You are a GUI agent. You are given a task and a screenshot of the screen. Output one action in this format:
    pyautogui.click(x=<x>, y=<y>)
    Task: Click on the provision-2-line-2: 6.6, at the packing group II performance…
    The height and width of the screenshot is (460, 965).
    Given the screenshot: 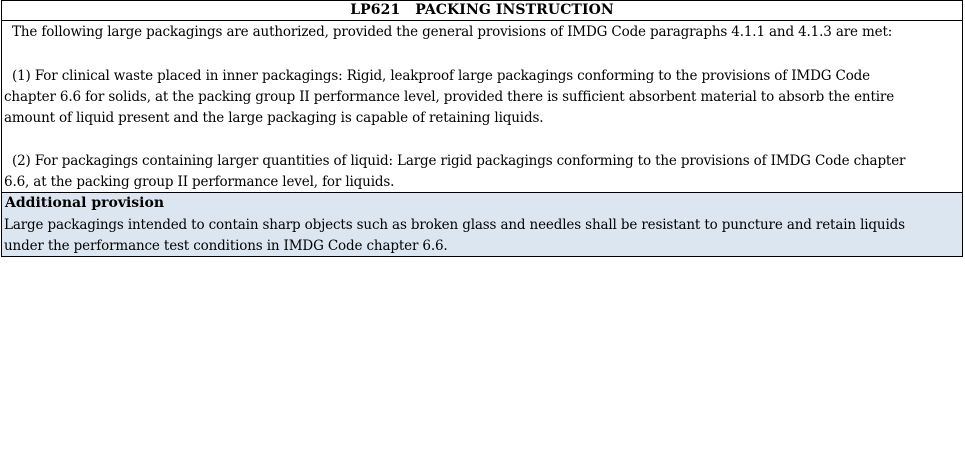 What is the action you would take?
    pyautogui.click(x=199, y=182)
    